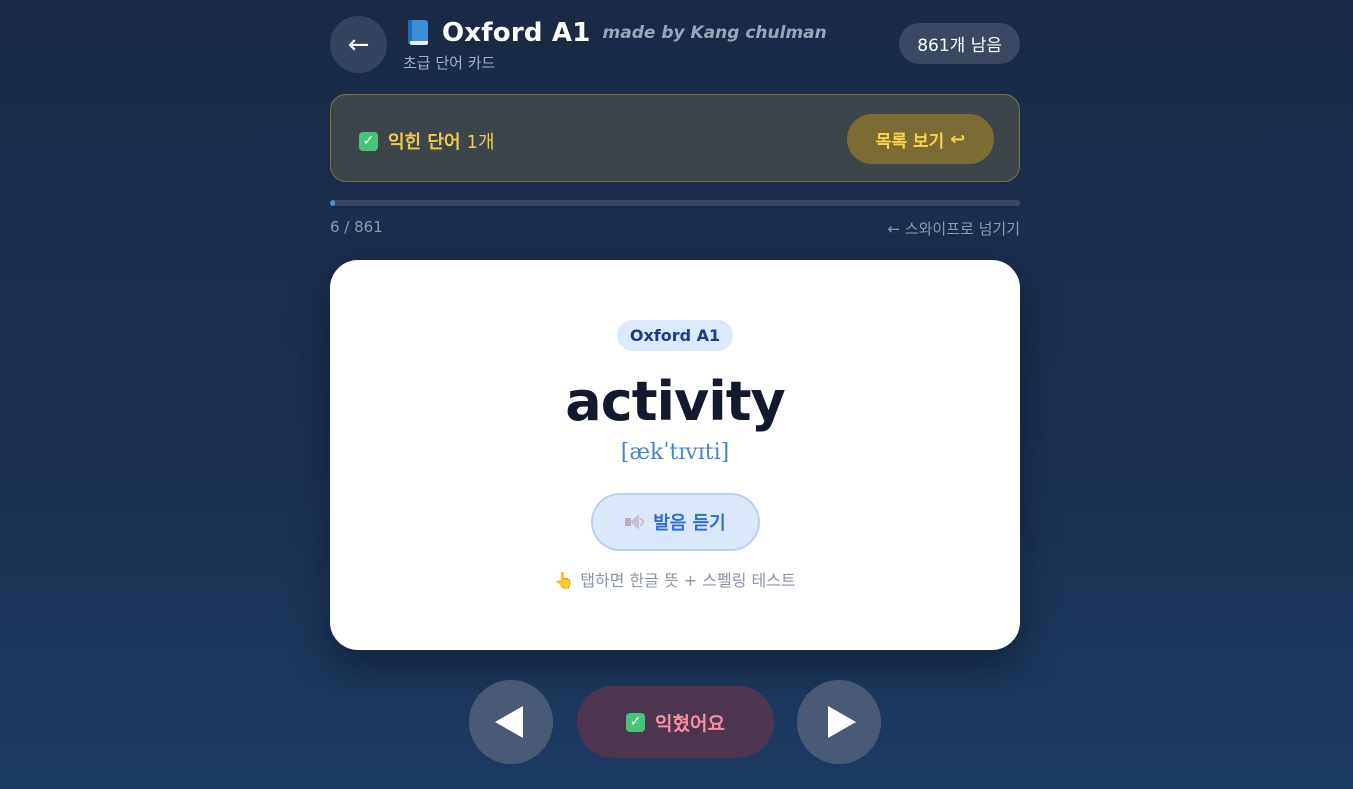  What do you see at coordinates (675, 203) in the screenshot?
I see `progress-bar` at bounding box center [675, 203].